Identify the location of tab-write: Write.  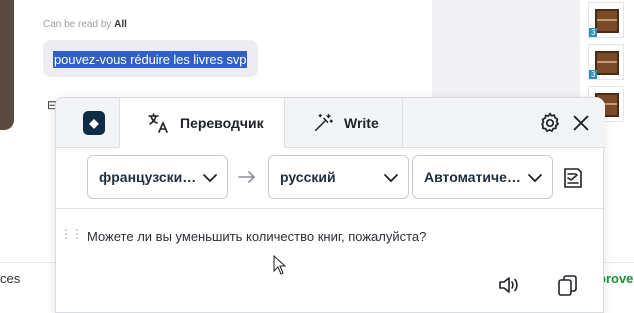
(344, 123).